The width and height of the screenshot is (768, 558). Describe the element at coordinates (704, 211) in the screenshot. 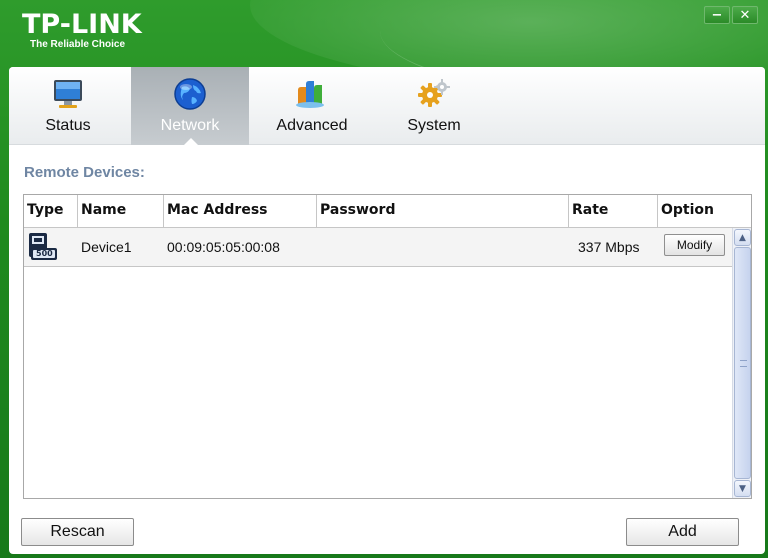

I see `column-header-option: Option` at that location.